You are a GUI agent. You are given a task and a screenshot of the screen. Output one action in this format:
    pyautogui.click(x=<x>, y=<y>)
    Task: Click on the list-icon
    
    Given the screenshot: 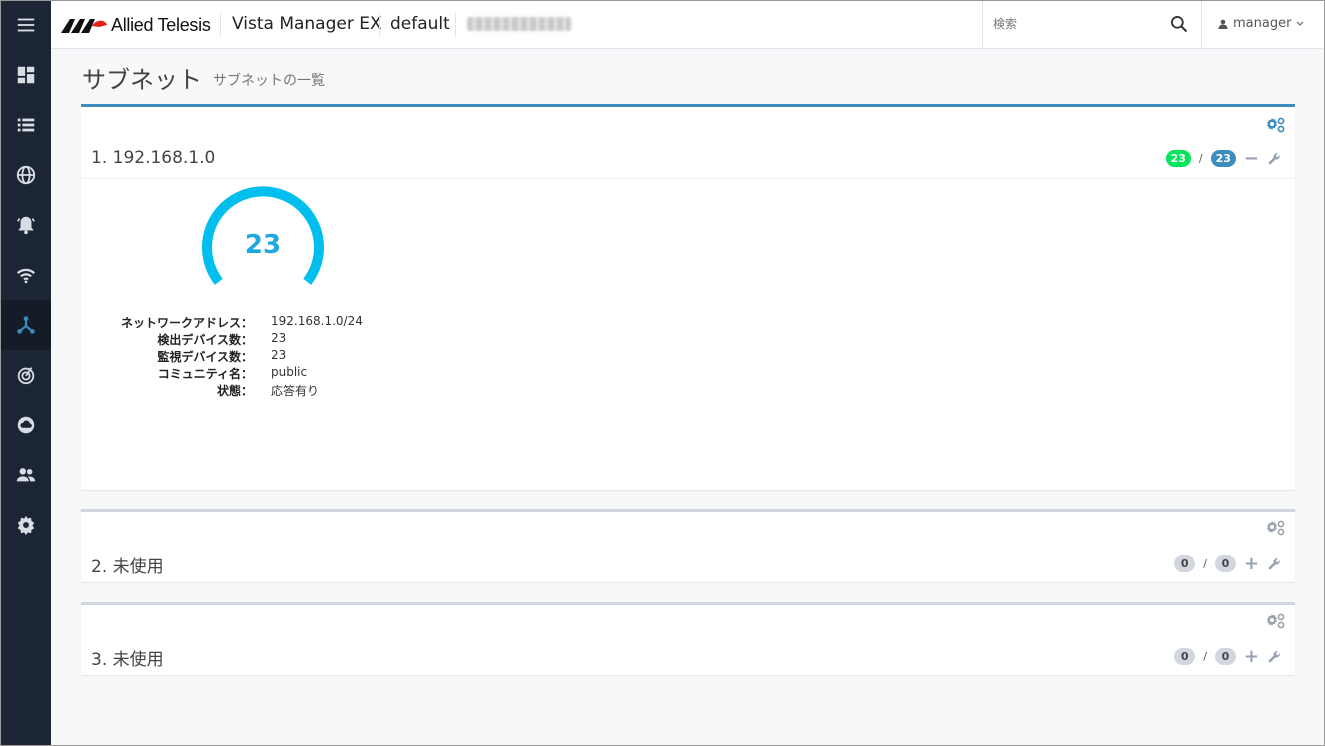 What is the action you would take?
    pyautogui.click(x=25, y=125)
    